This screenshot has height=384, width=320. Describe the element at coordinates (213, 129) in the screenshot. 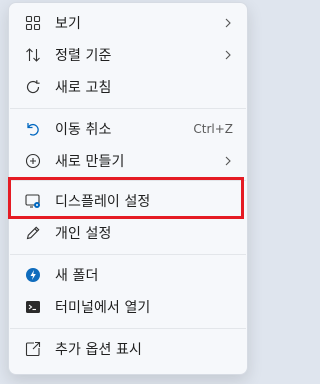

I see `shortcut-label: Ctrl+Z` at that location.